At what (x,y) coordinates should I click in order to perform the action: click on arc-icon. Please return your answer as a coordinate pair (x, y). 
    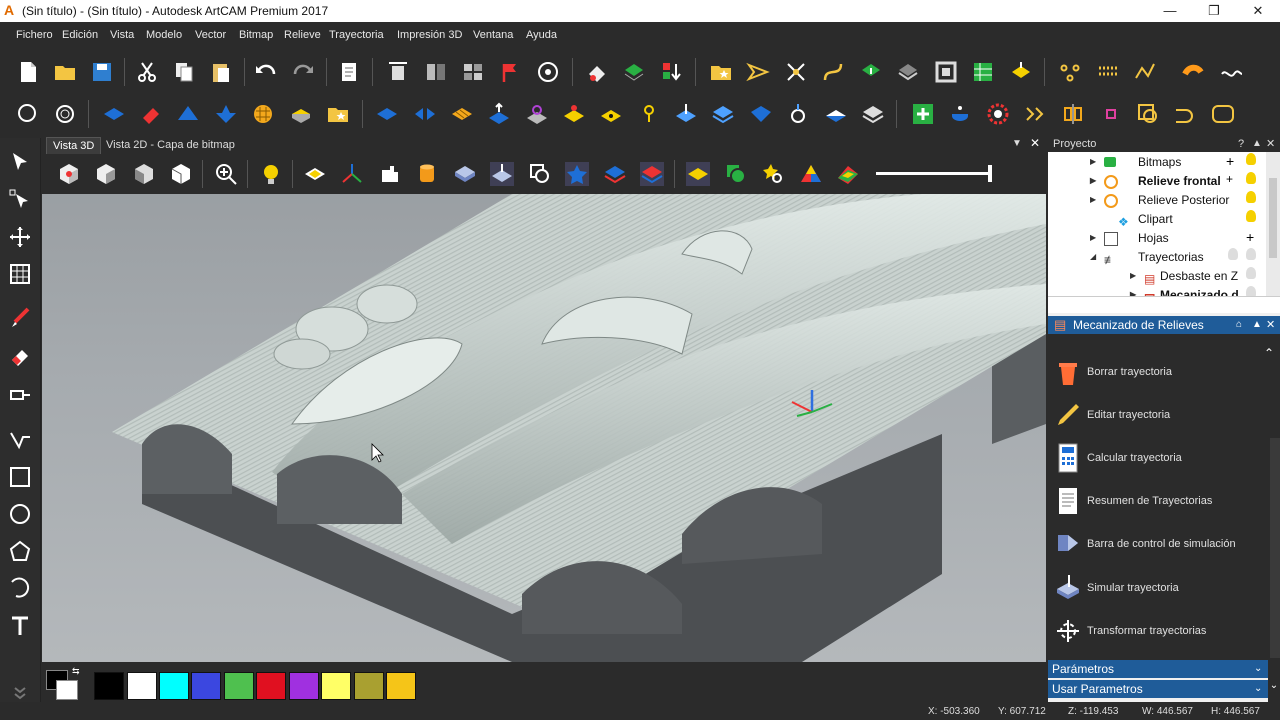
    Looking at the image, I should click on (20, 588).